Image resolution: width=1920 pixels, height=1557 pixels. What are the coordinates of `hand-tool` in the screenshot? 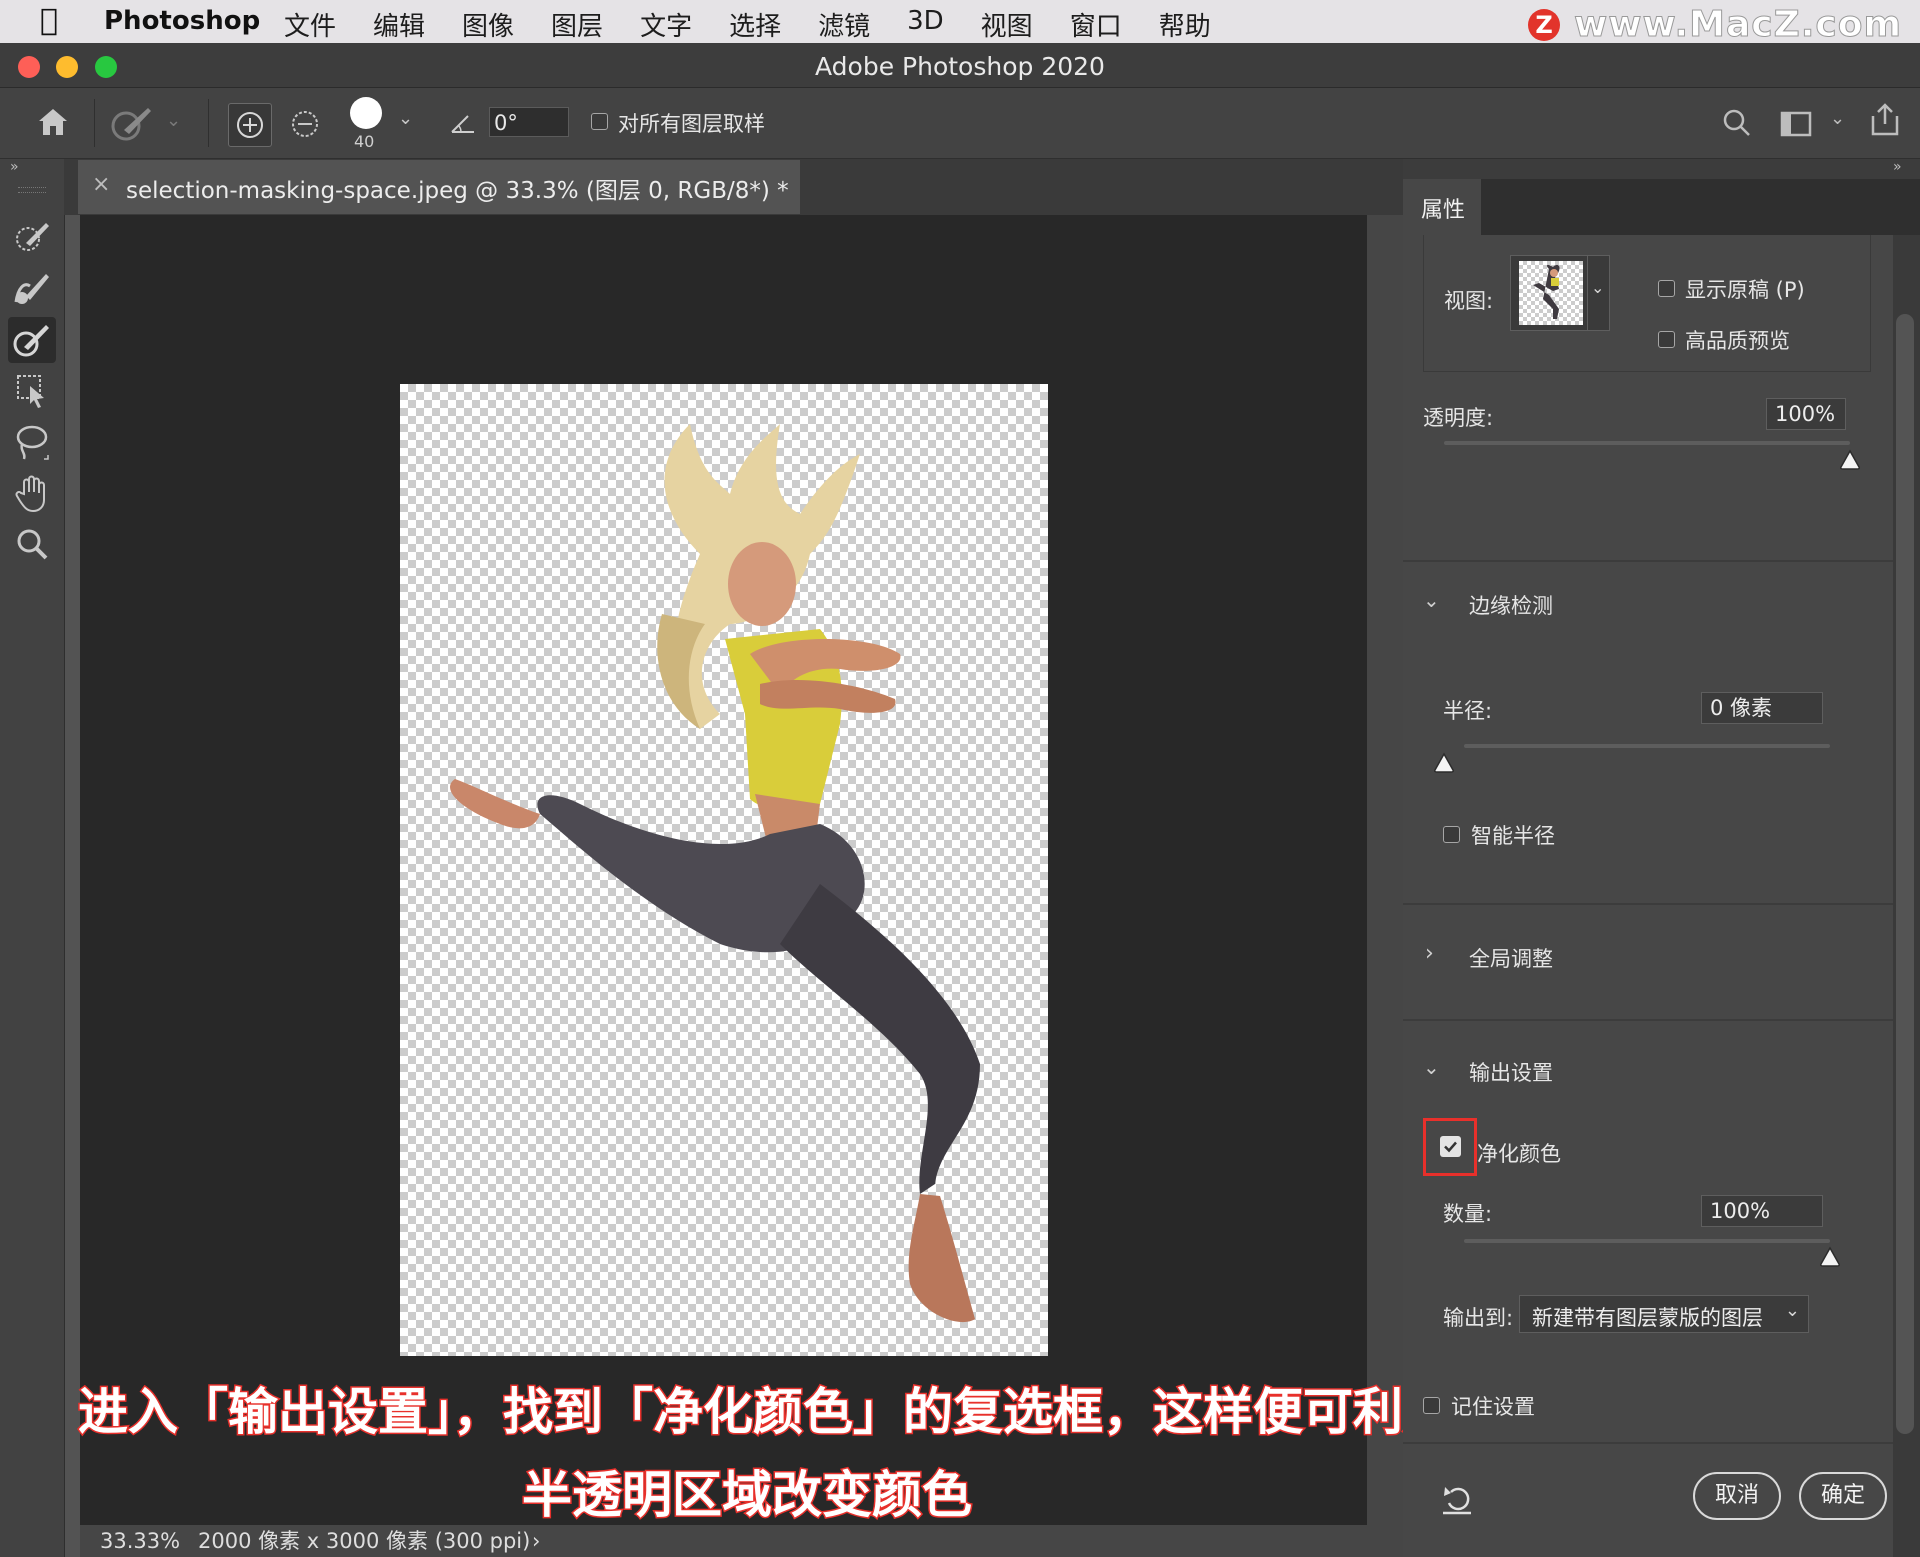 It's located at (32, 493).